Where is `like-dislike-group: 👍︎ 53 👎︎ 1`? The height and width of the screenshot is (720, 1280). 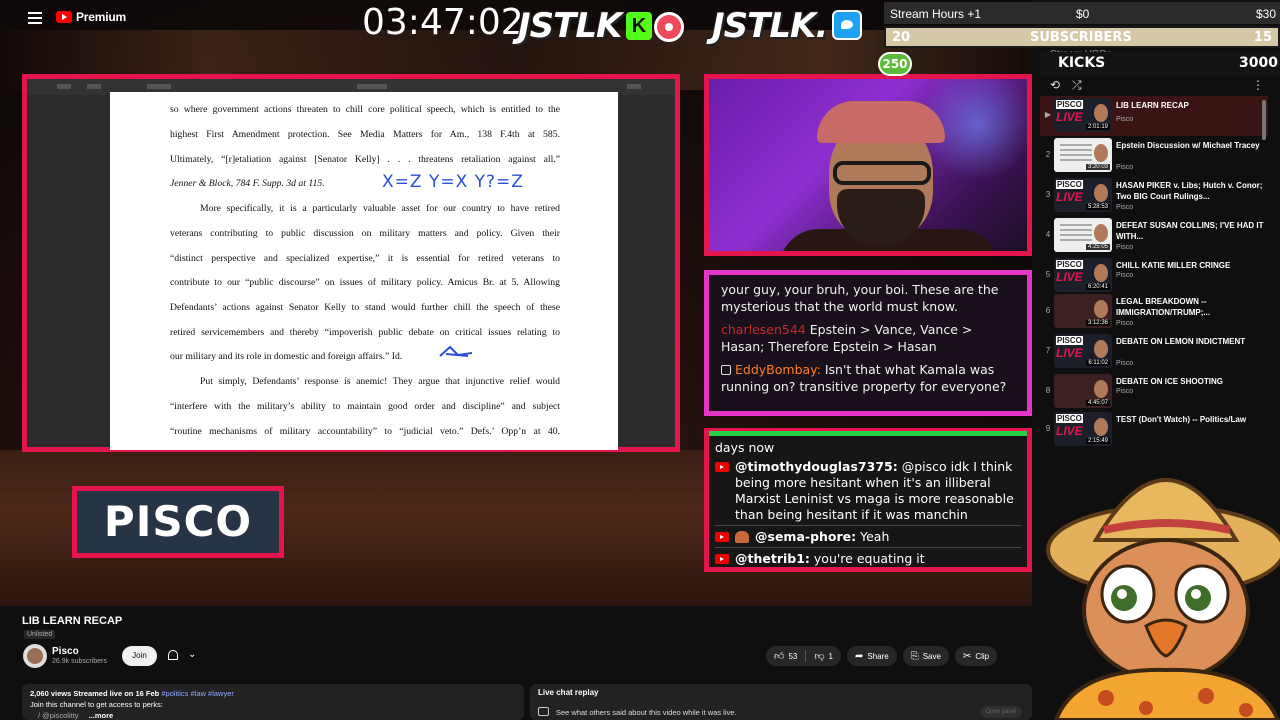 like-dislike-group: 👍︎ 53 👎︎ 1 is located at coordinates (803, 656).